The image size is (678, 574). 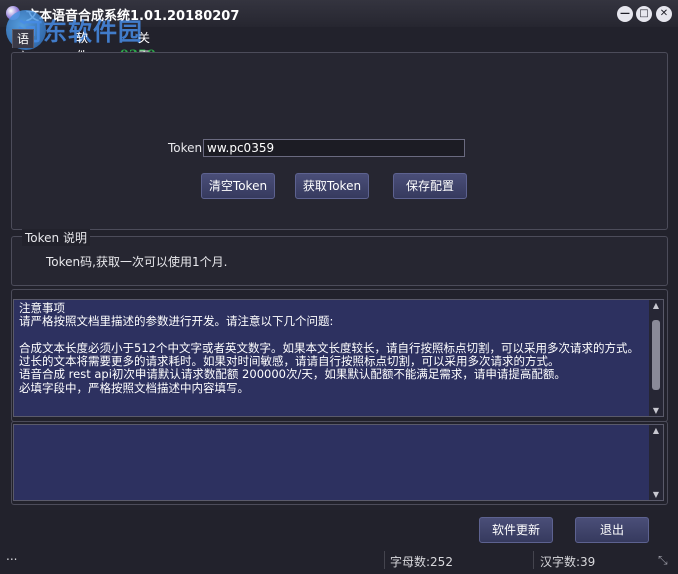 I want to click on scroll-down-icon: ▼, so click(x=656, y=410).